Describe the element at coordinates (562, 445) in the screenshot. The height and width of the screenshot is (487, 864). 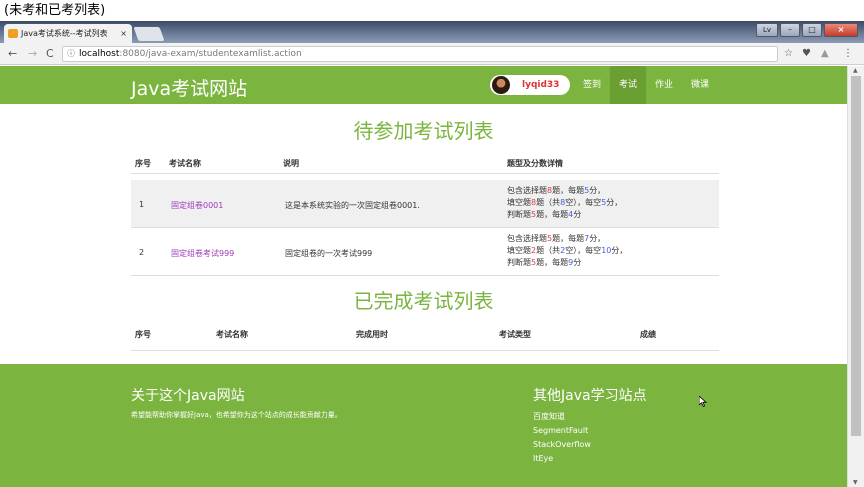
I see `footer-link: StackOverflow` at that location.